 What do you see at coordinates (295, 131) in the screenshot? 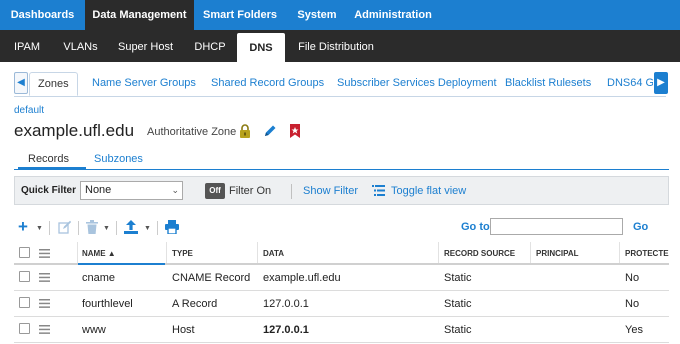
I see `bookmark-icon` at bounding box center [295, 131].